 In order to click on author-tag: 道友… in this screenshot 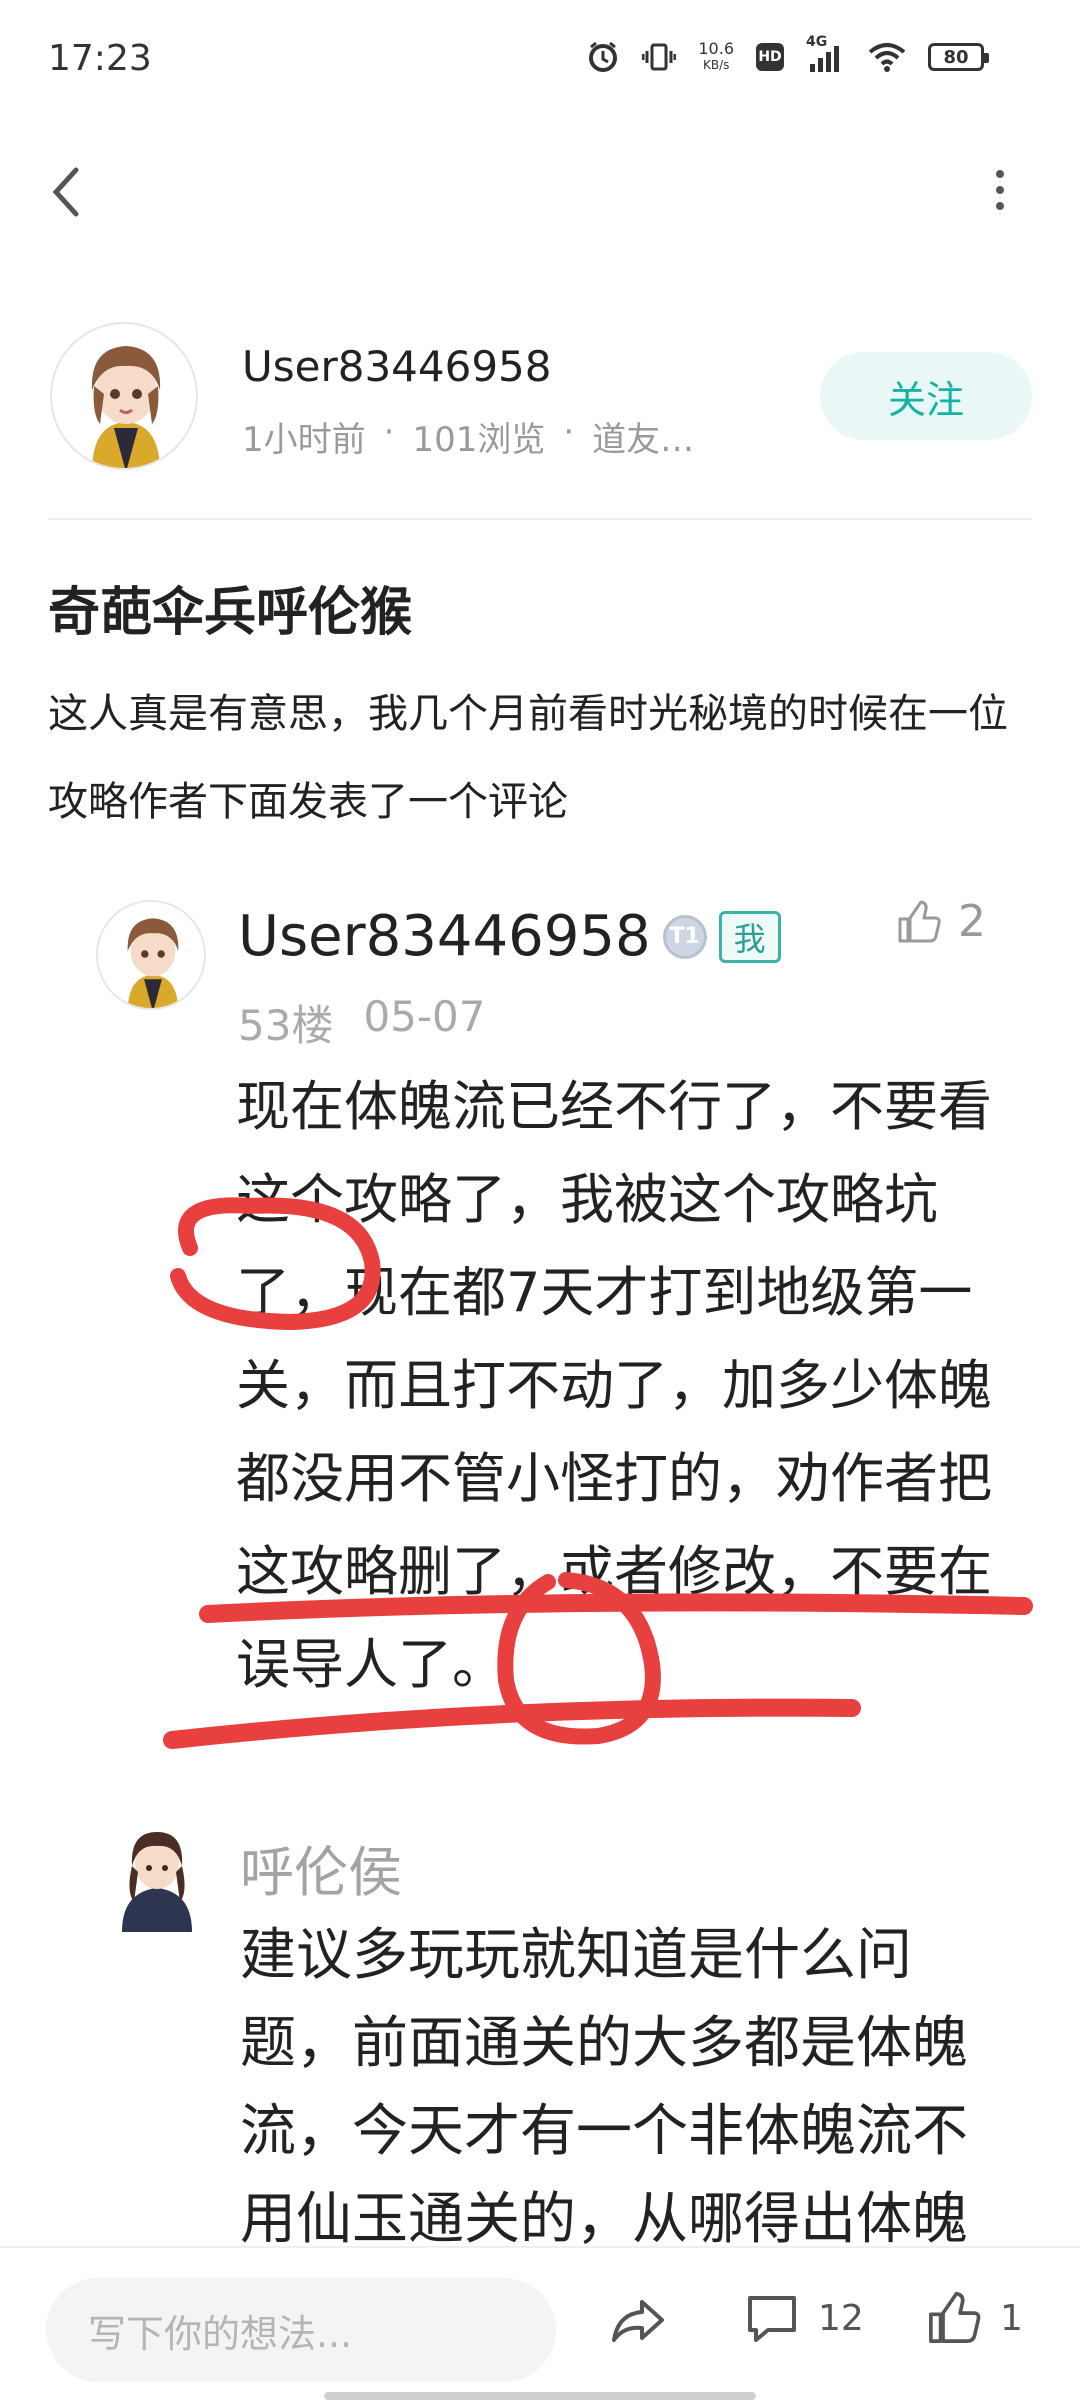, I will do `click(643, 440)`.